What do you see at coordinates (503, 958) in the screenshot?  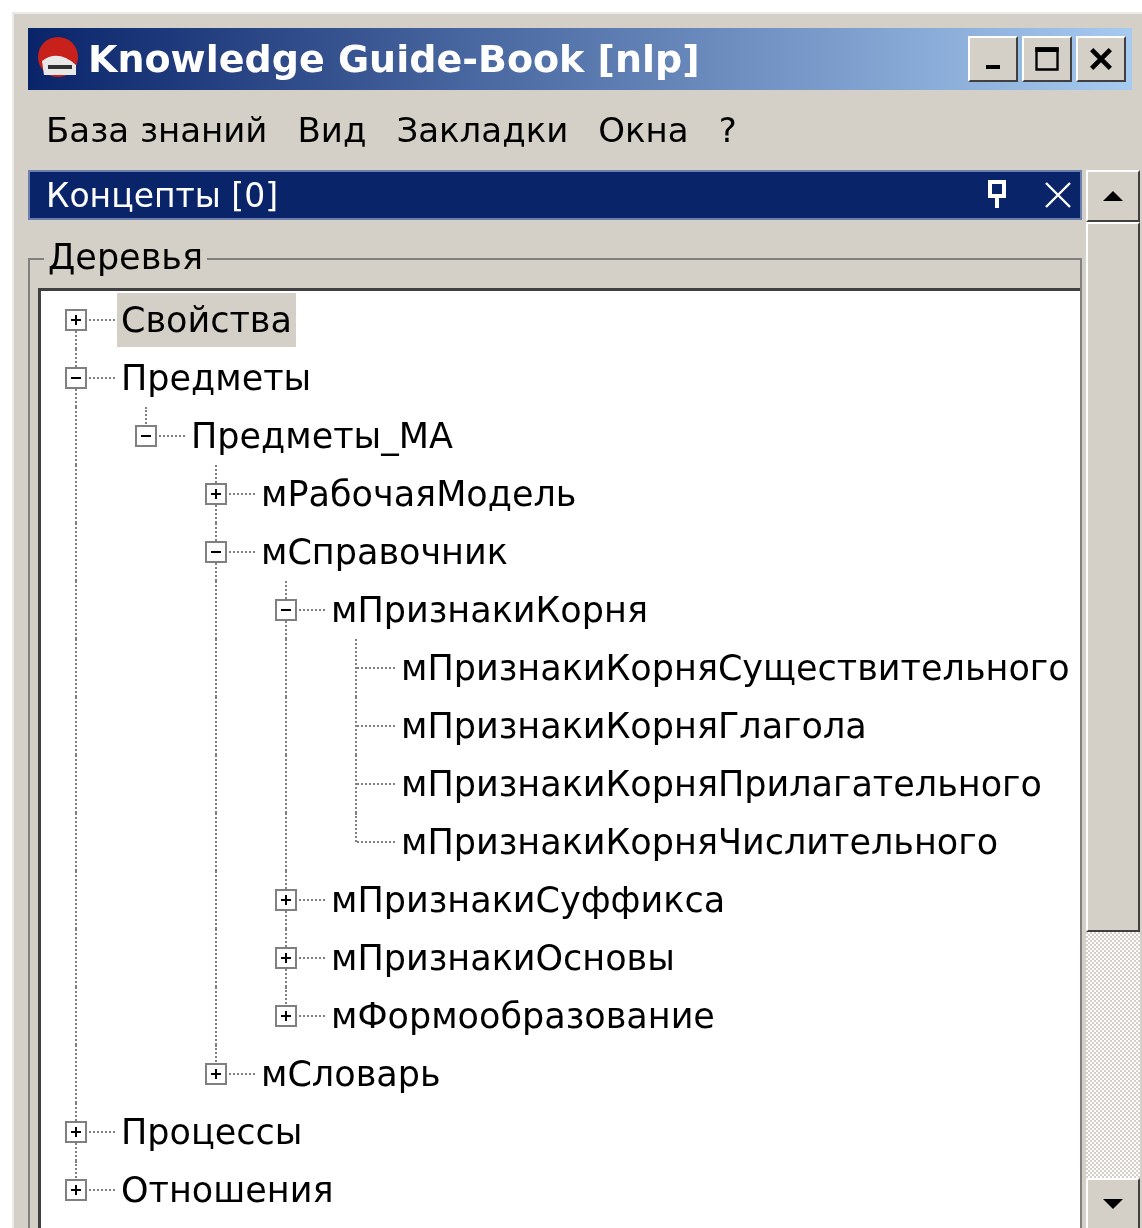 I see `tree-item: мПризнакиОсновы` at bounding box center [503, 958].